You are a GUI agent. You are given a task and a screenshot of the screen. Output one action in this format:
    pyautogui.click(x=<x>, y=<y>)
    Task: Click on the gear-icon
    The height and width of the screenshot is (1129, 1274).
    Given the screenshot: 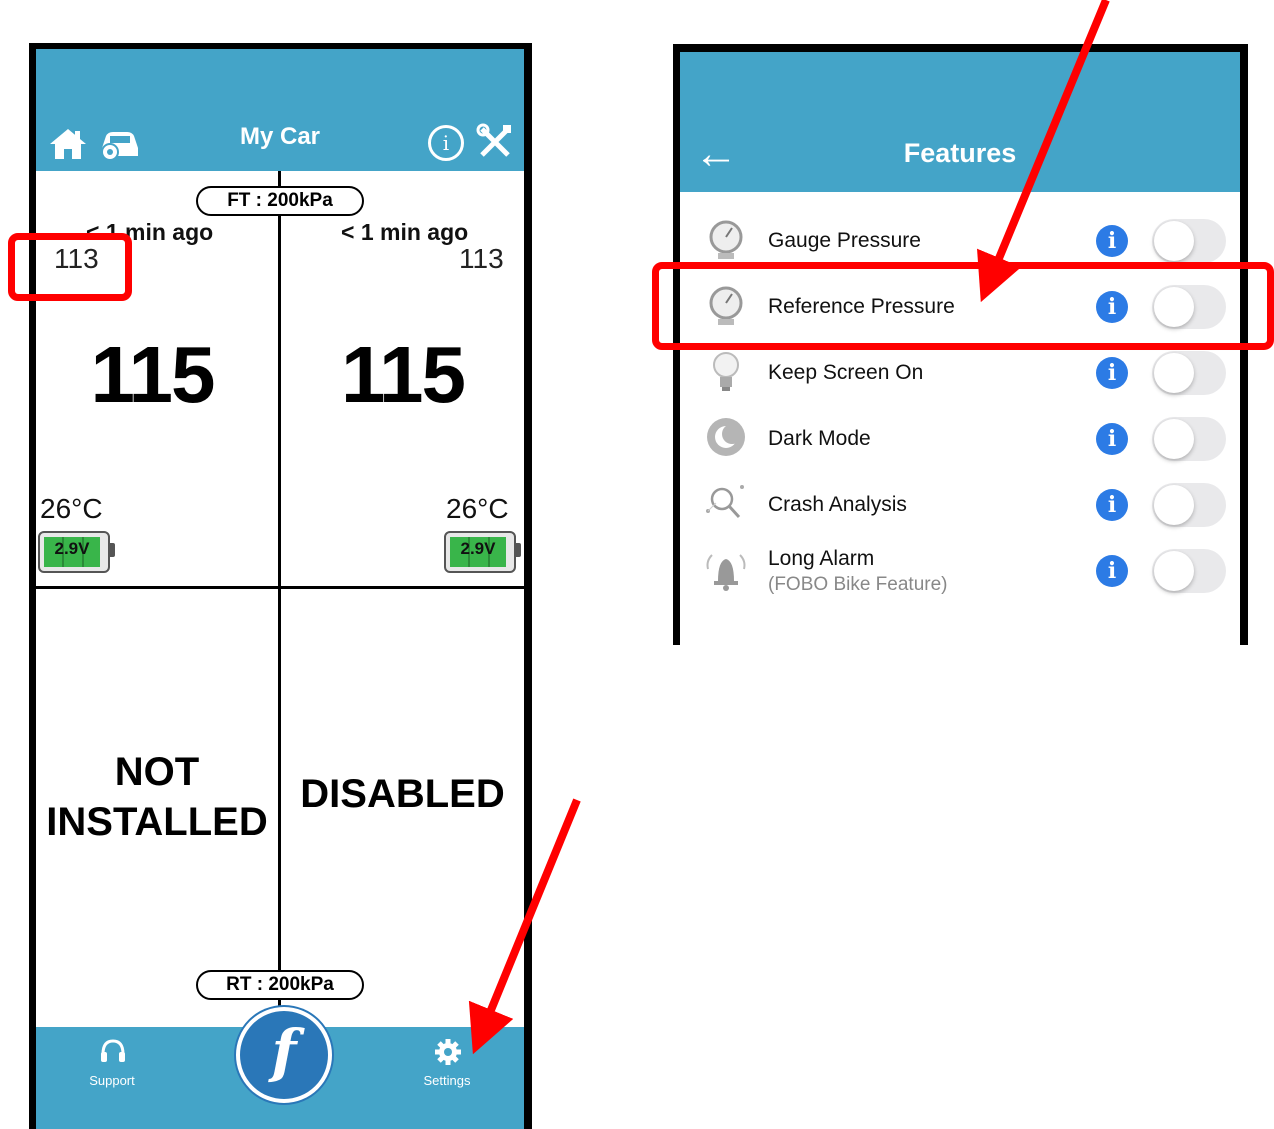 What is the action you would take?
    pyautogui.click(x=448, y=1052)
    